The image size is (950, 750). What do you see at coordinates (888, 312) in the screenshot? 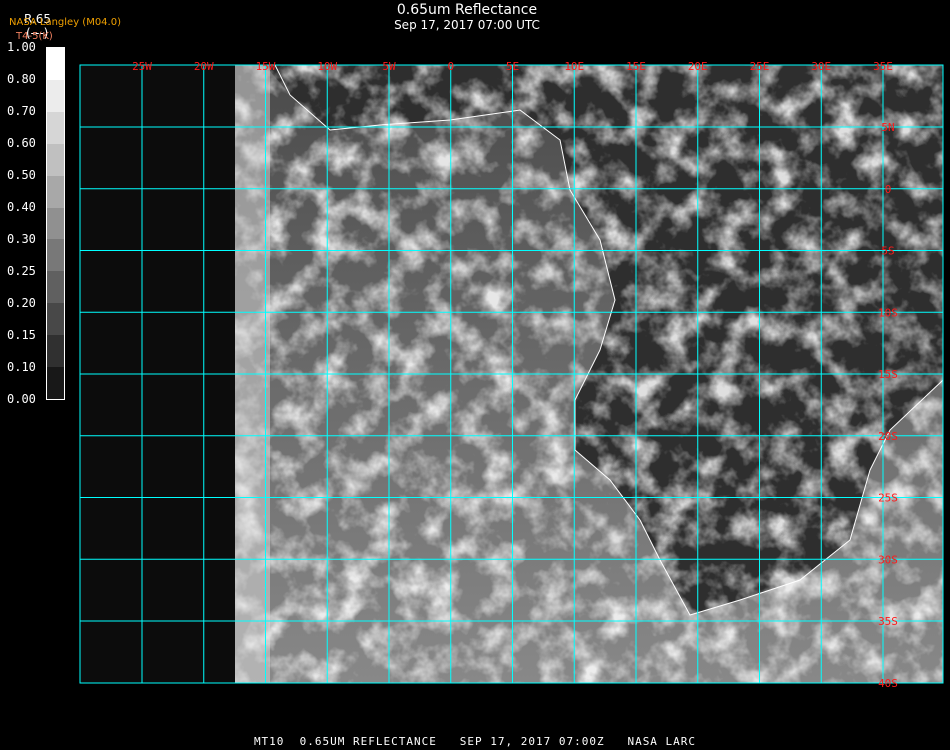
I see `latitude-label: 10S` at bounding box center [888, 312].